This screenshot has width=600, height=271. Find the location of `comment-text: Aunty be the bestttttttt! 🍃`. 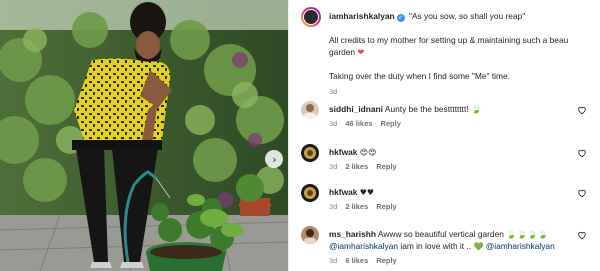

comment-text: Aunty be the bestttttttt! 🍃 is located at coordinates (433, 109).